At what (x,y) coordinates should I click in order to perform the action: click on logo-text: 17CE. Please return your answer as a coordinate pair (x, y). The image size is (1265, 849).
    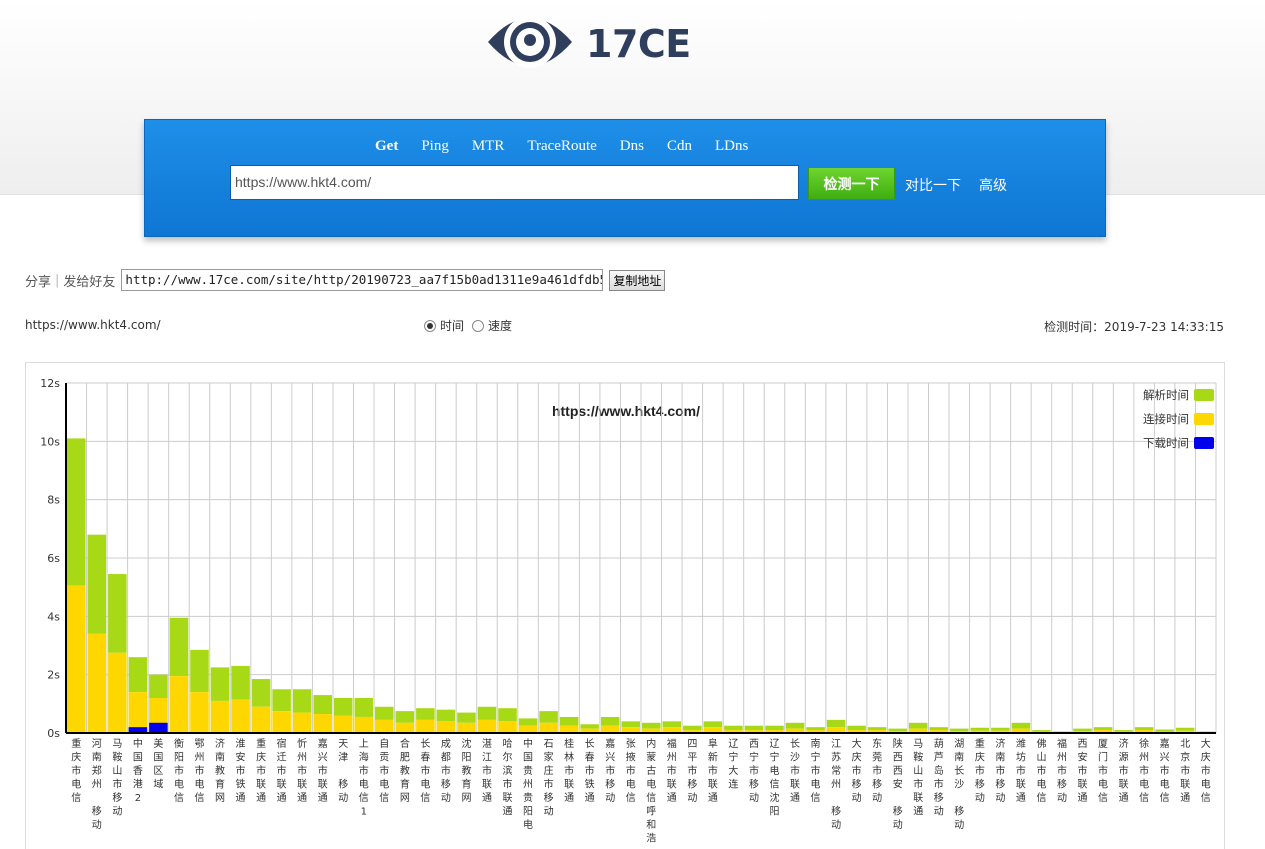
    Looking at the image, I should click on (638, 44).